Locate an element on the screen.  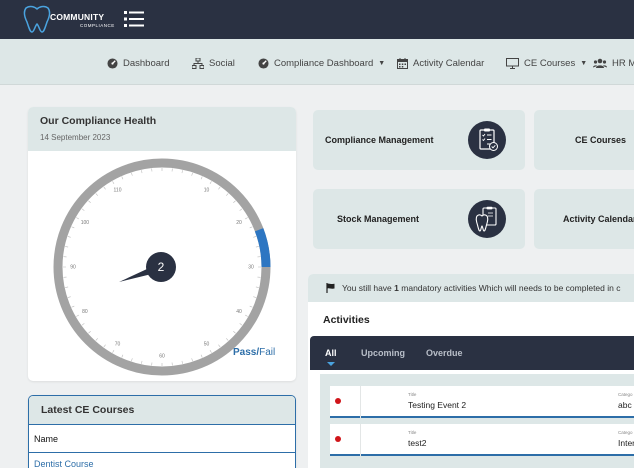
status-dot is located at coordinates (338, 439).